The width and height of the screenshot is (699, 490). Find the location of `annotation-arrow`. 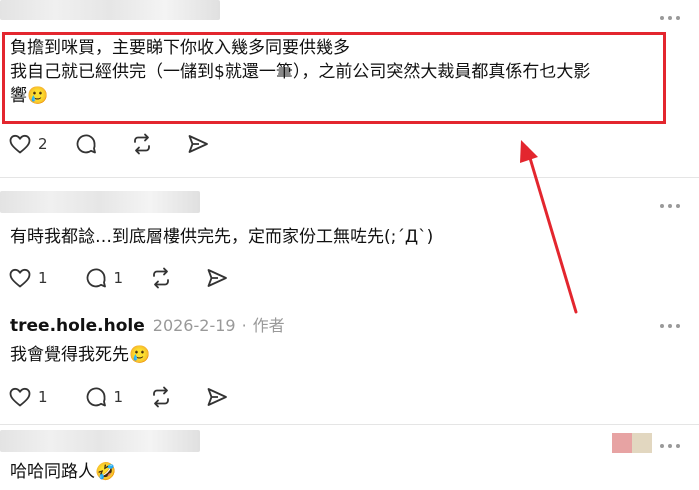

annotation-arrow is located at coordinates (549, 227).